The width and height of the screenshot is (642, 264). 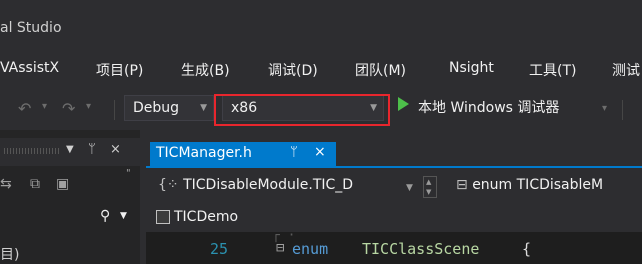 What do you see at coordinates (527, 249) in the screenshot?
I see `code-brace: {` at bounding box center [527, 249].